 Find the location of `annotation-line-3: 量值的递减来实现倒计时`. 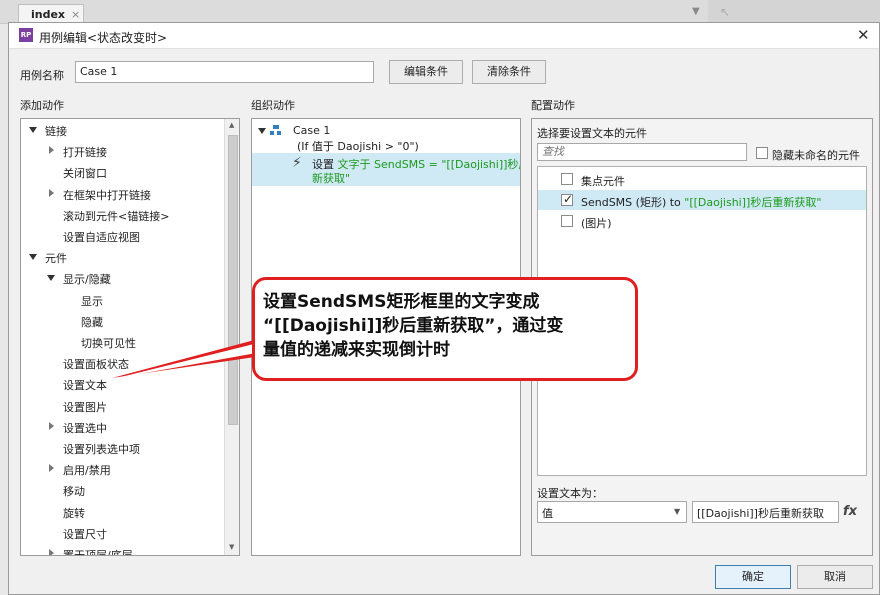

annotation-line-3: 量值的递减来实现倒计时 is located at coordinates (356, 350).